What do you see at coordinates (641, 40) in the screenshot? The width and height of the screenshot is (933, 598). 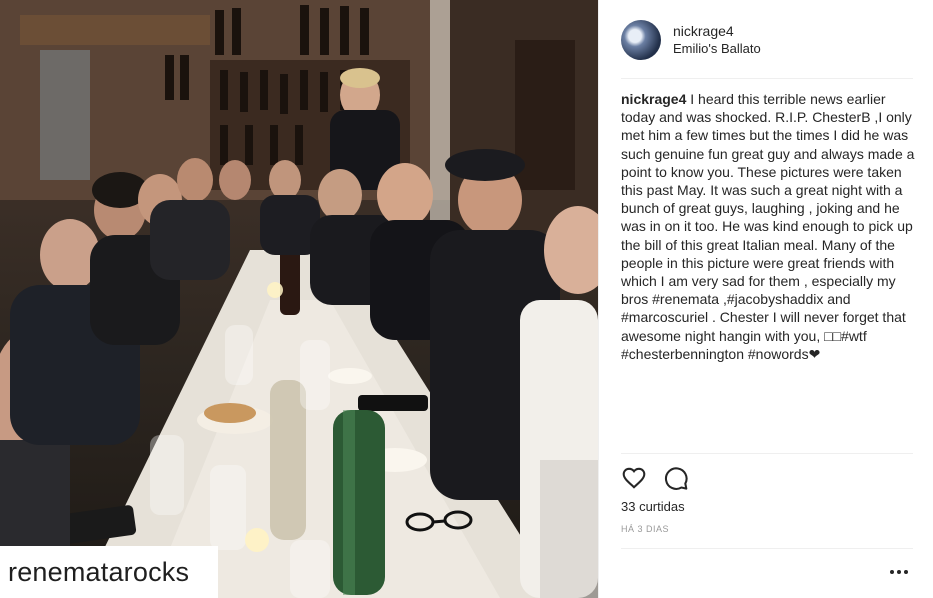 I see `avatar` at bounding box center [641, 40].